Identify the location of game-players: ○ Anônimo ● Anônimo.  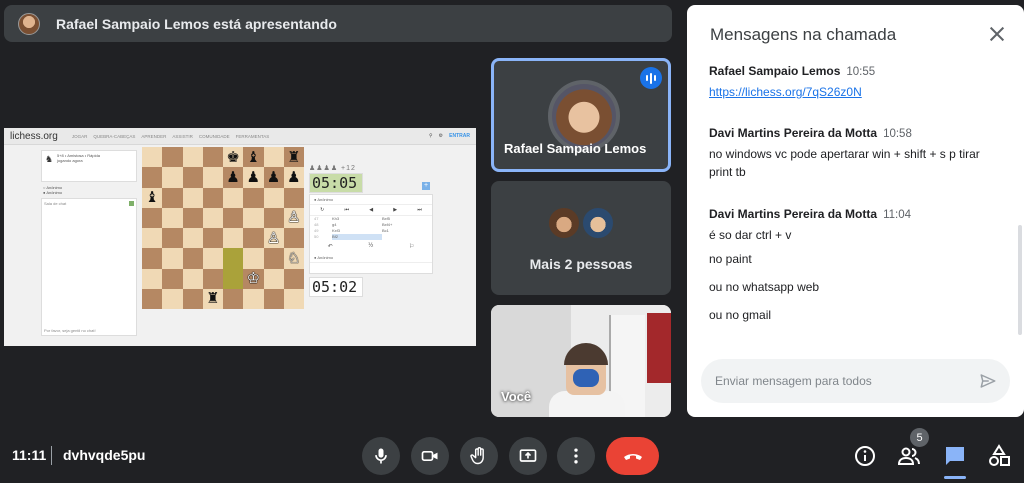
(53, 190).